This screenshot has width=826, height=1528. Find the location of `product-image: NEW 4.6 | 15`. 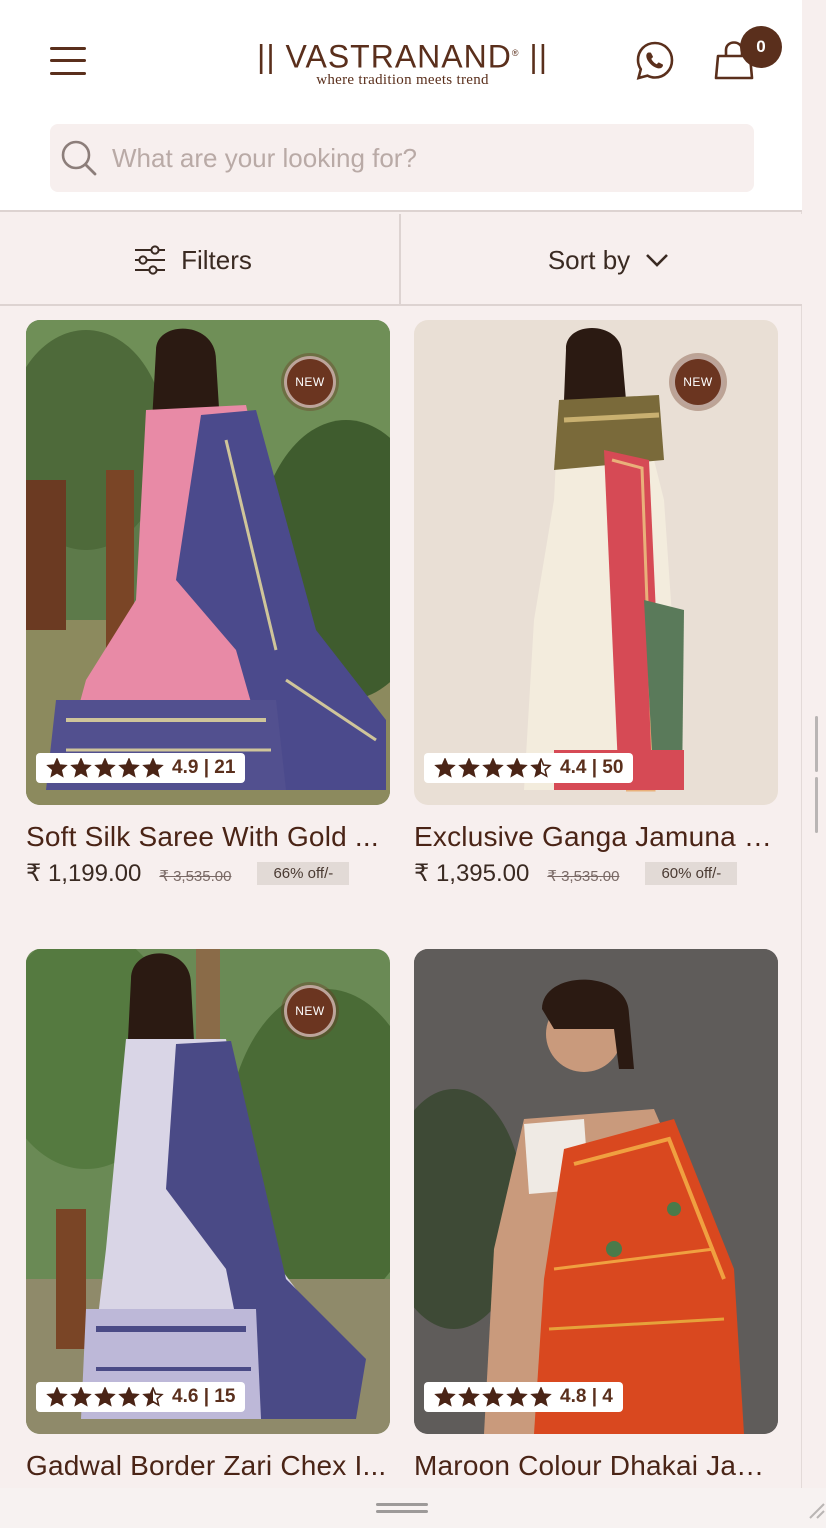

product-image: NEW 4.6 | 15 is located at coordinates (208, 1191).